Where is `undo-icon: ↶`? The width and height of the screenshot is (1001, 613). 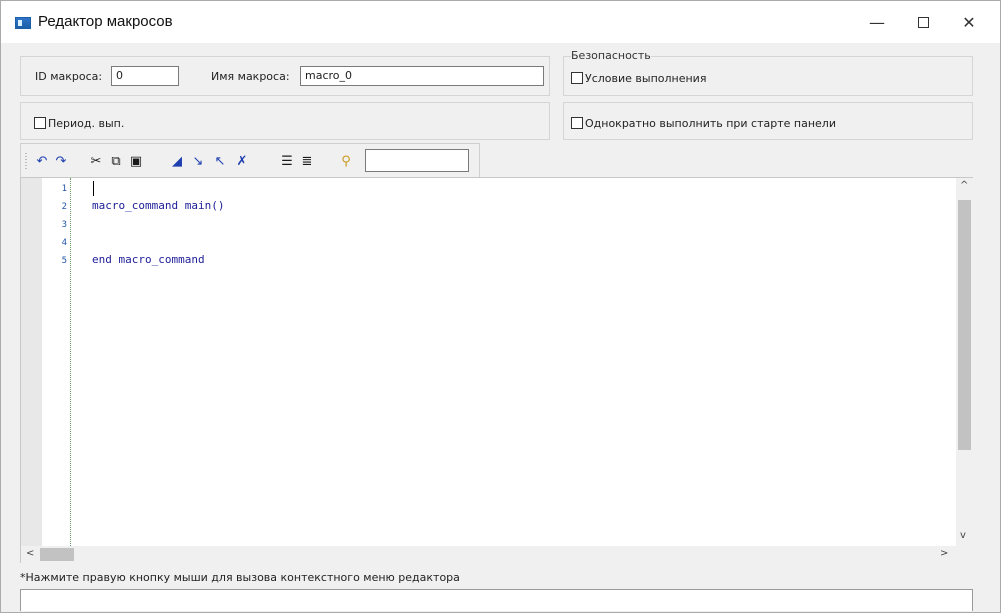 undo-icon: ↶ is located at coordinates (42, 161).